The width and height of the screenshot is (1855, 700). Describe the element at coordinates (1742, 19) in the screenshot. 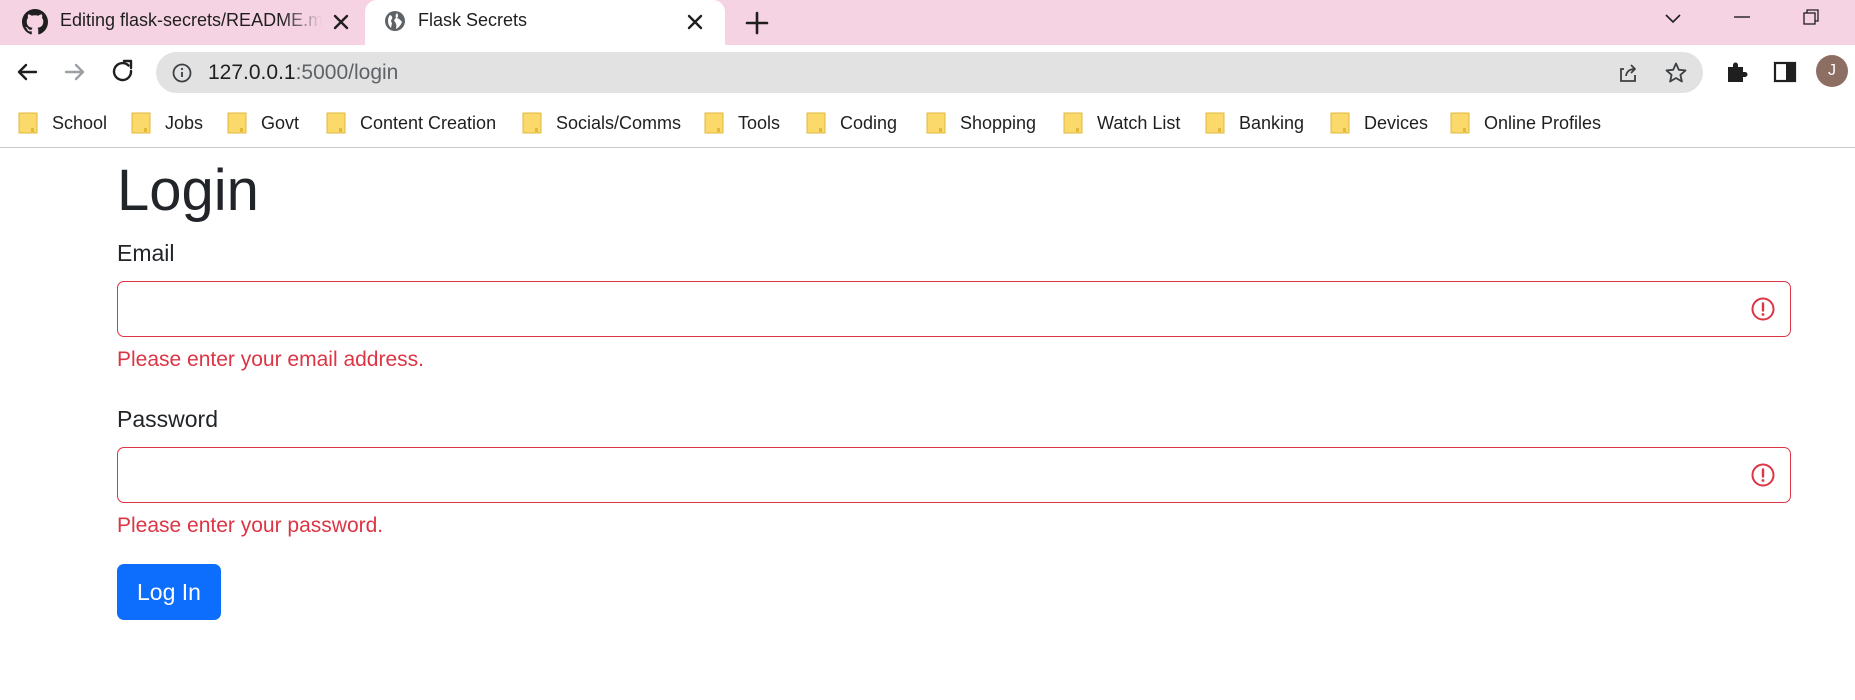

I see `minimize-icon` at that location.